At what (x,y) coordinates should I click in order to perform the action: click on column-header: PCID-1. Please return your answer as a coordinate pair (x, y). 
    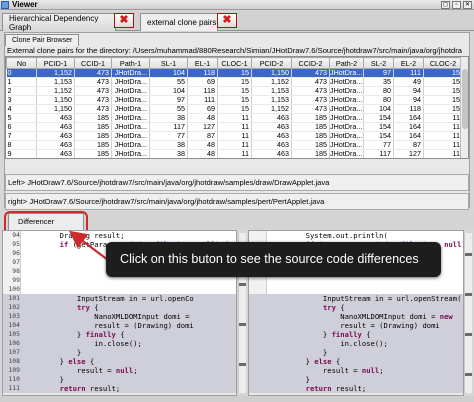
    Looking at the image, I should click on (55, 63).